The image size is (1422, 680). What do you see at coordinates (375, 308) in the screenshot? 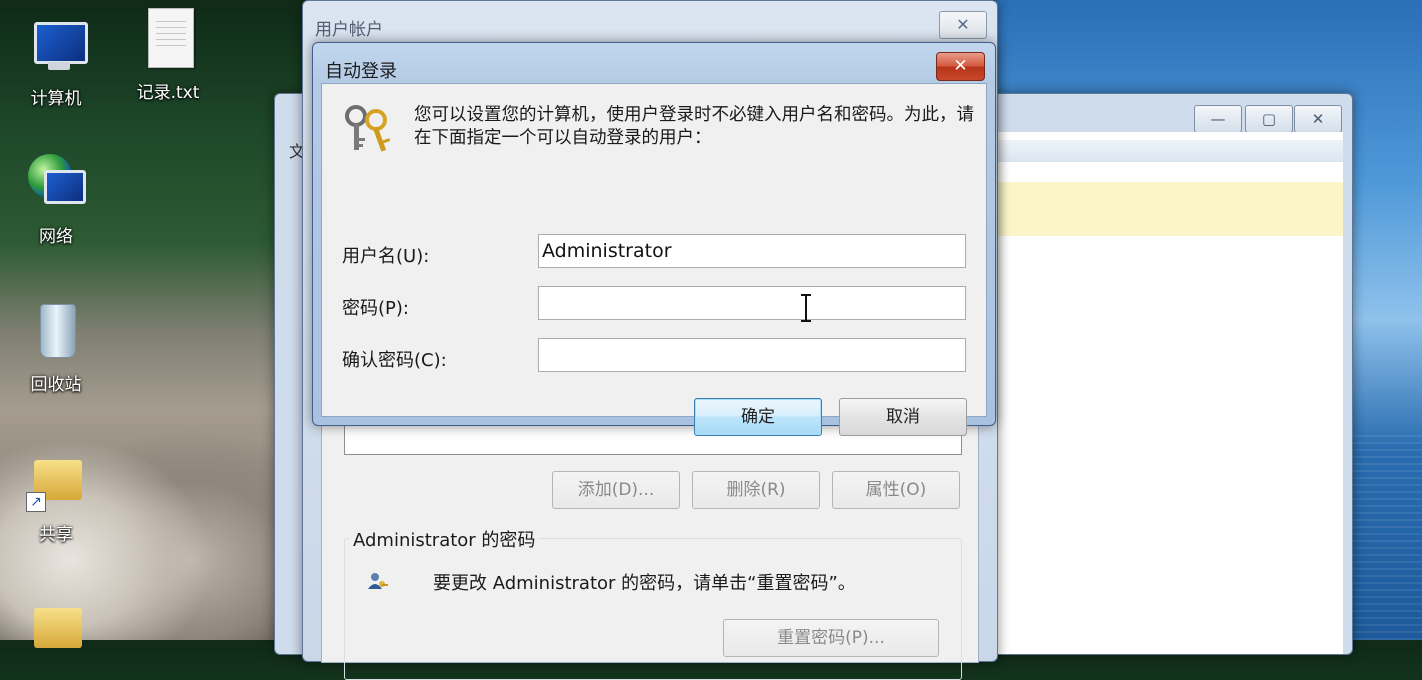
I see `password-label: 密码(P):` at bounding box center [375, 308].